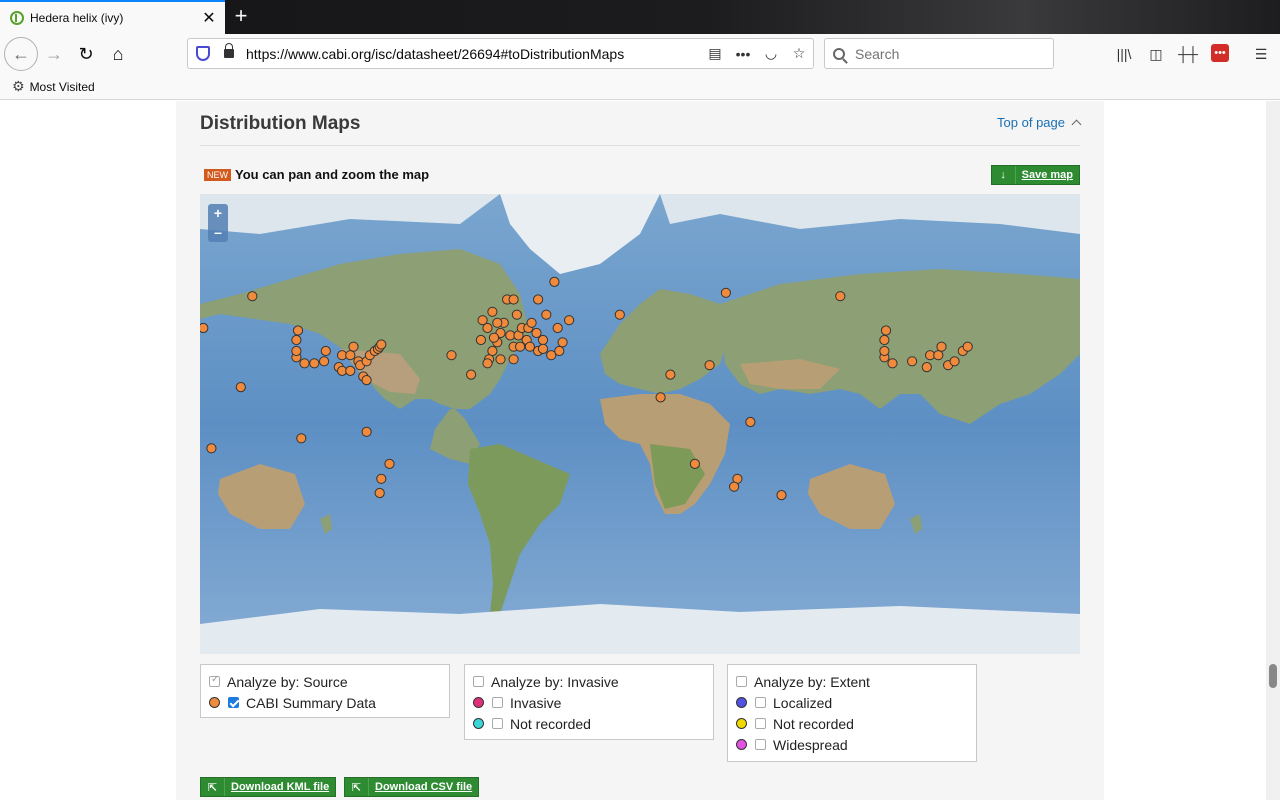 This screenshot has height=800, width=1280. Describe the element at coordinates (497, 702) in the screenshot. I see `invasive-checkbox` at that location.